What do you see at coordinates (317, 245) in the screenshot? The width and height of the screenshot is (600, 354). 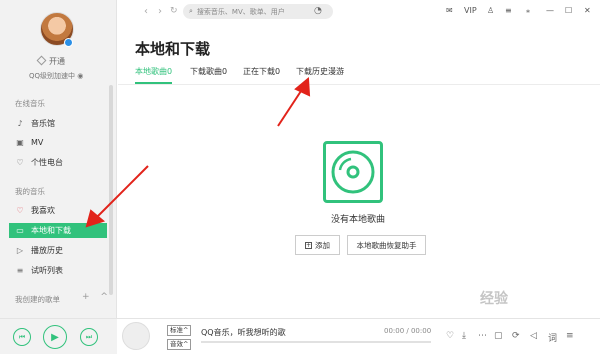 I see `add-button: + 添加` at bounding box center [317, 245].